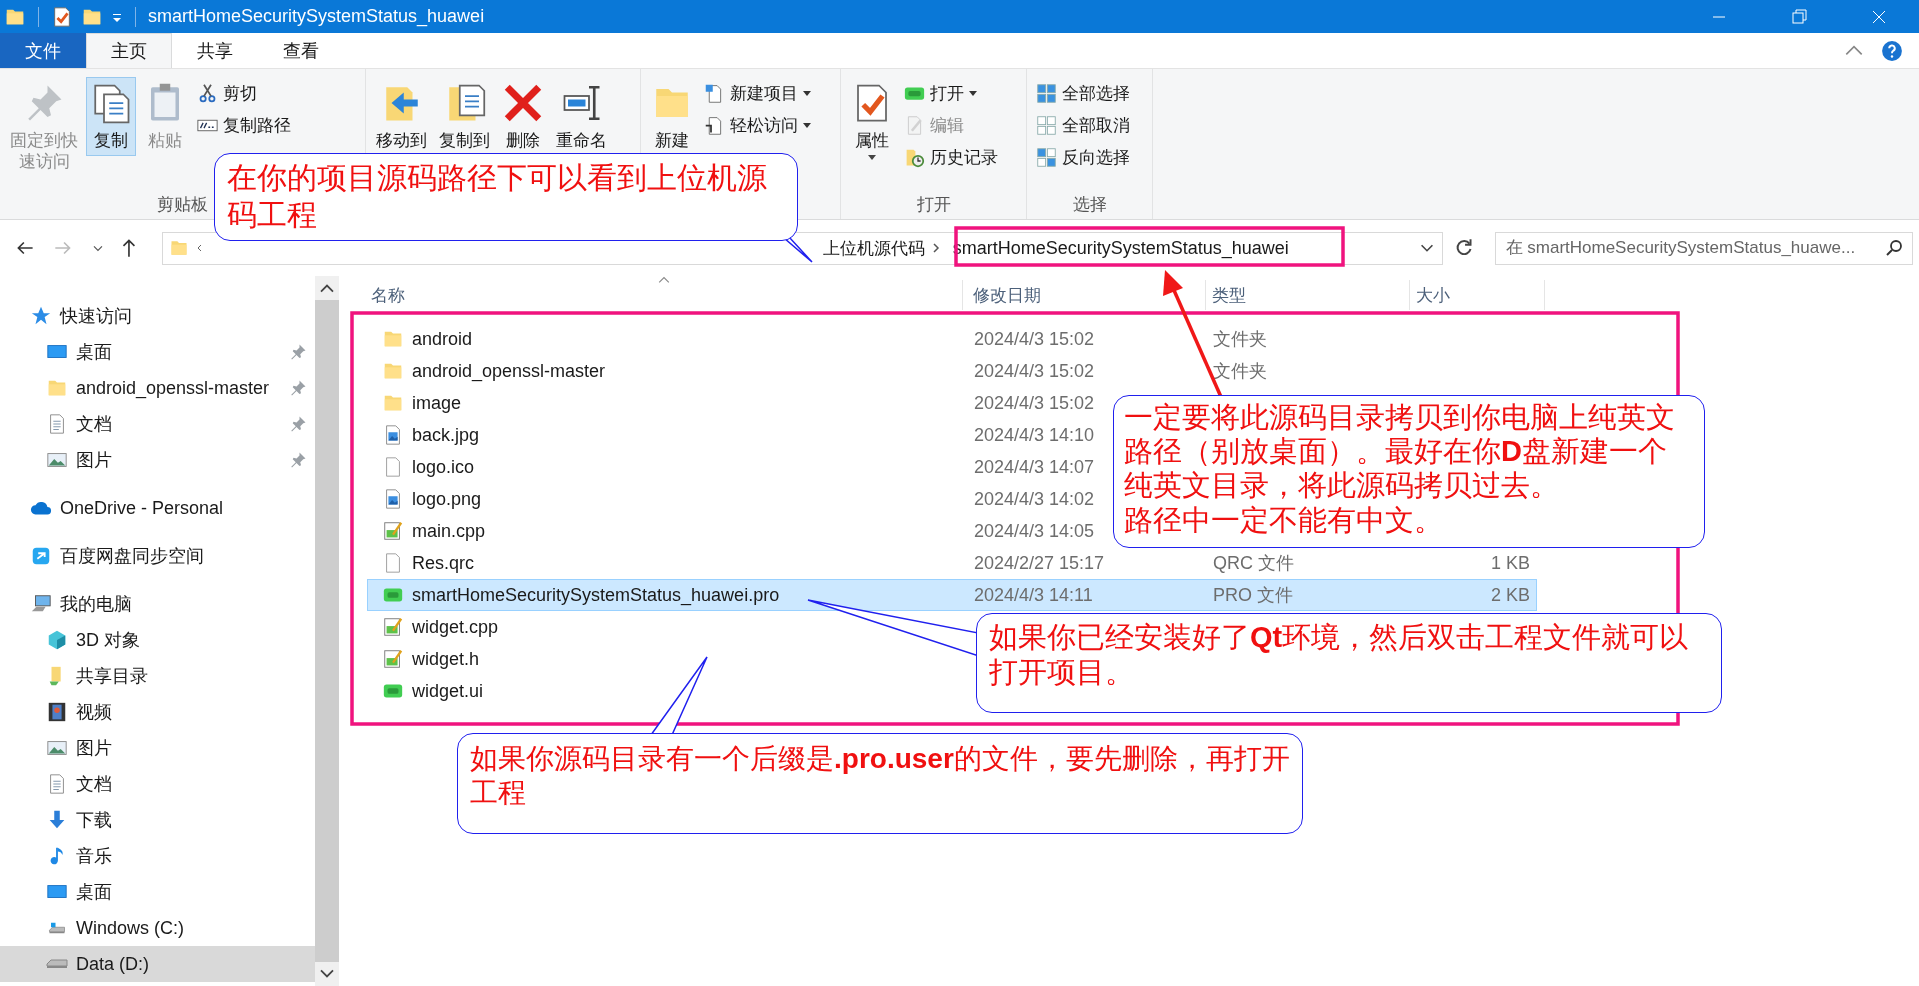 The width and height of the screenshot is (1919, 986). Describe the element at coordinates (437, 403) in the screenshot. I see `file-name: image` at that location.